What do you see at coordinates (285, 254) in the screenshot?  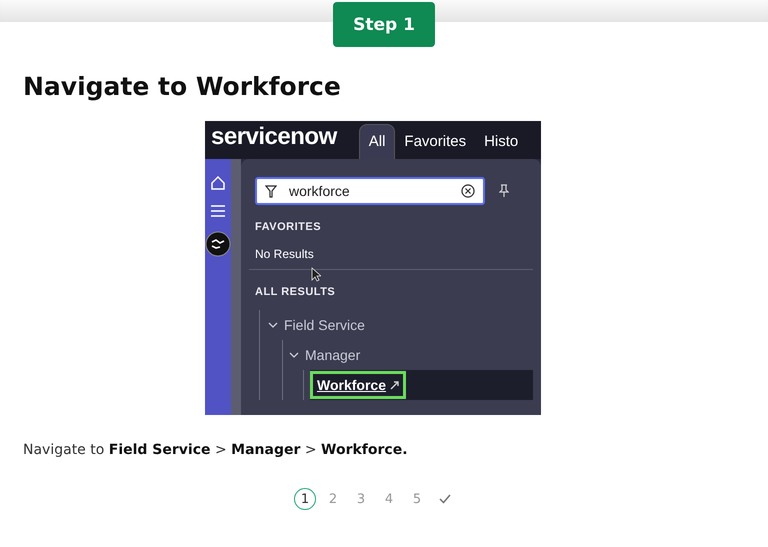 I see `empty-message: No Results` at bounding box center [285, 254].